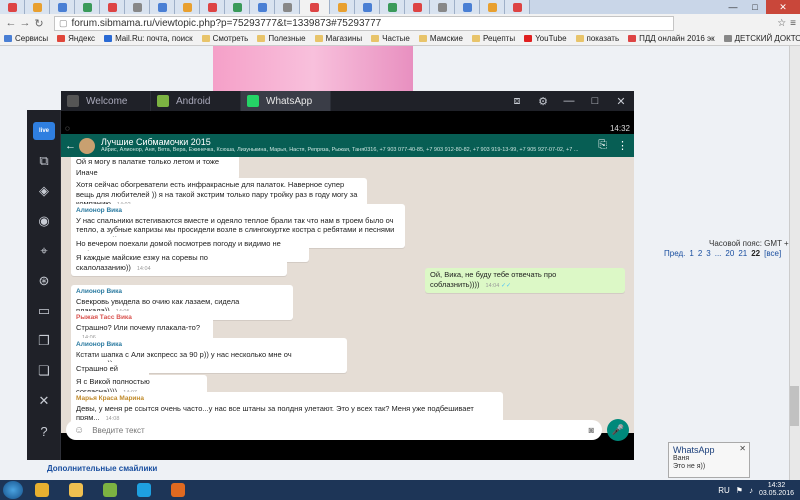 The height and width of the screenshot is (500, 800). What do you see at coordinates (102, 468) in the screenshot?
I see `extra-smilies-link: Дополнительные смайлики` at bounding box center [102, 468].